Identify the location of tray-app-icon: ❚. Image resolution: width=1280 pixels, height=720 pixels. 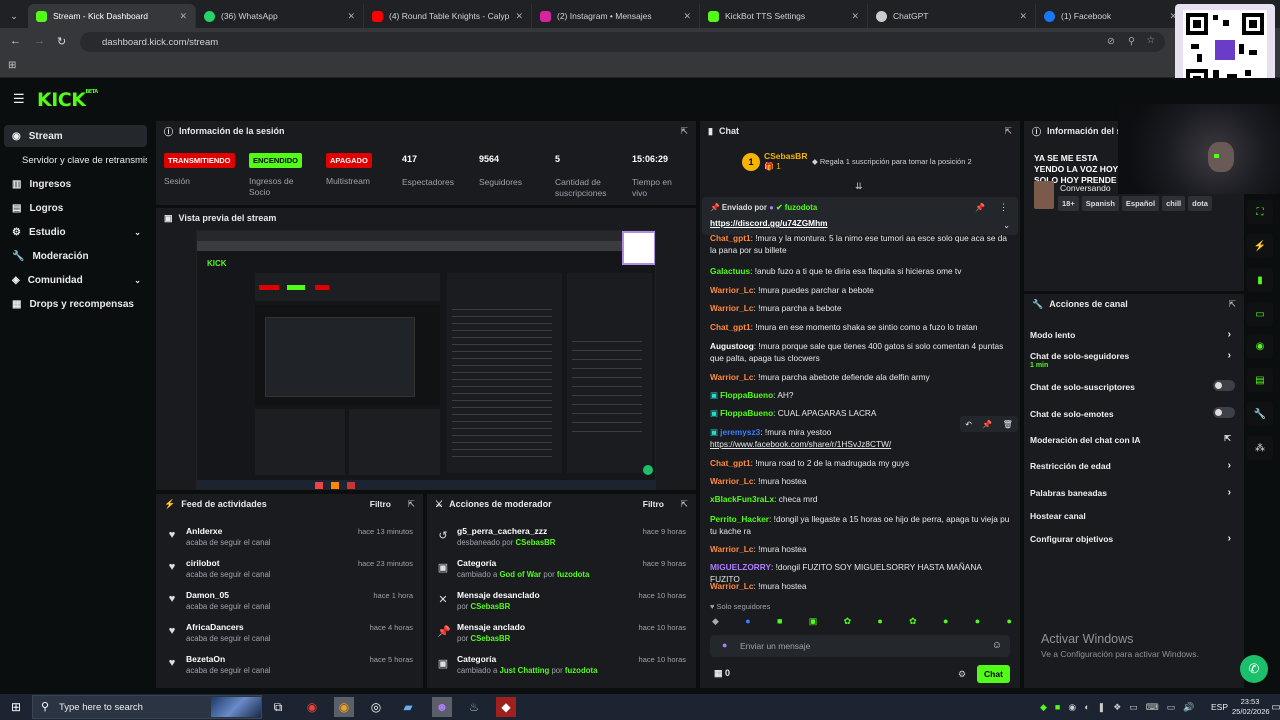
(1102, 707).